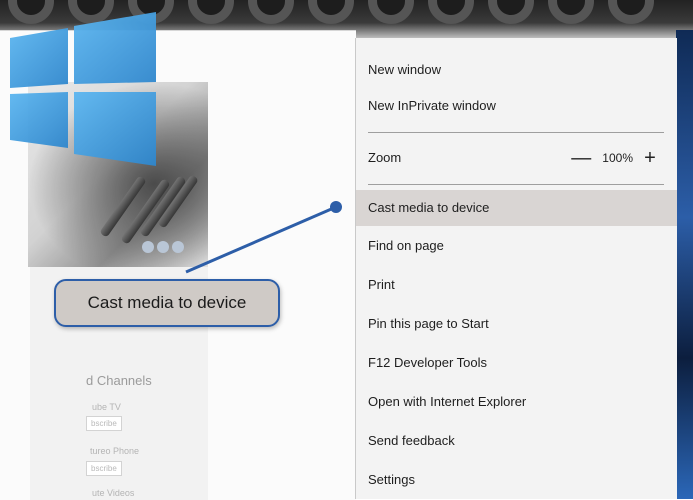  What do you see at coordinates (167, 303) in the screenshot?
I see `callout-label: Cast media to device` at bounding box center [167, 303].